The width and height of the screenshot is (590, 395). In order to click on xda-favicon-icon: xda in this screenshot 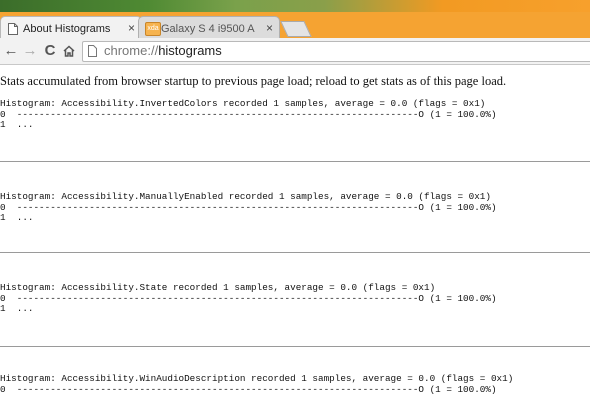, I will do `click(153, 29)`.